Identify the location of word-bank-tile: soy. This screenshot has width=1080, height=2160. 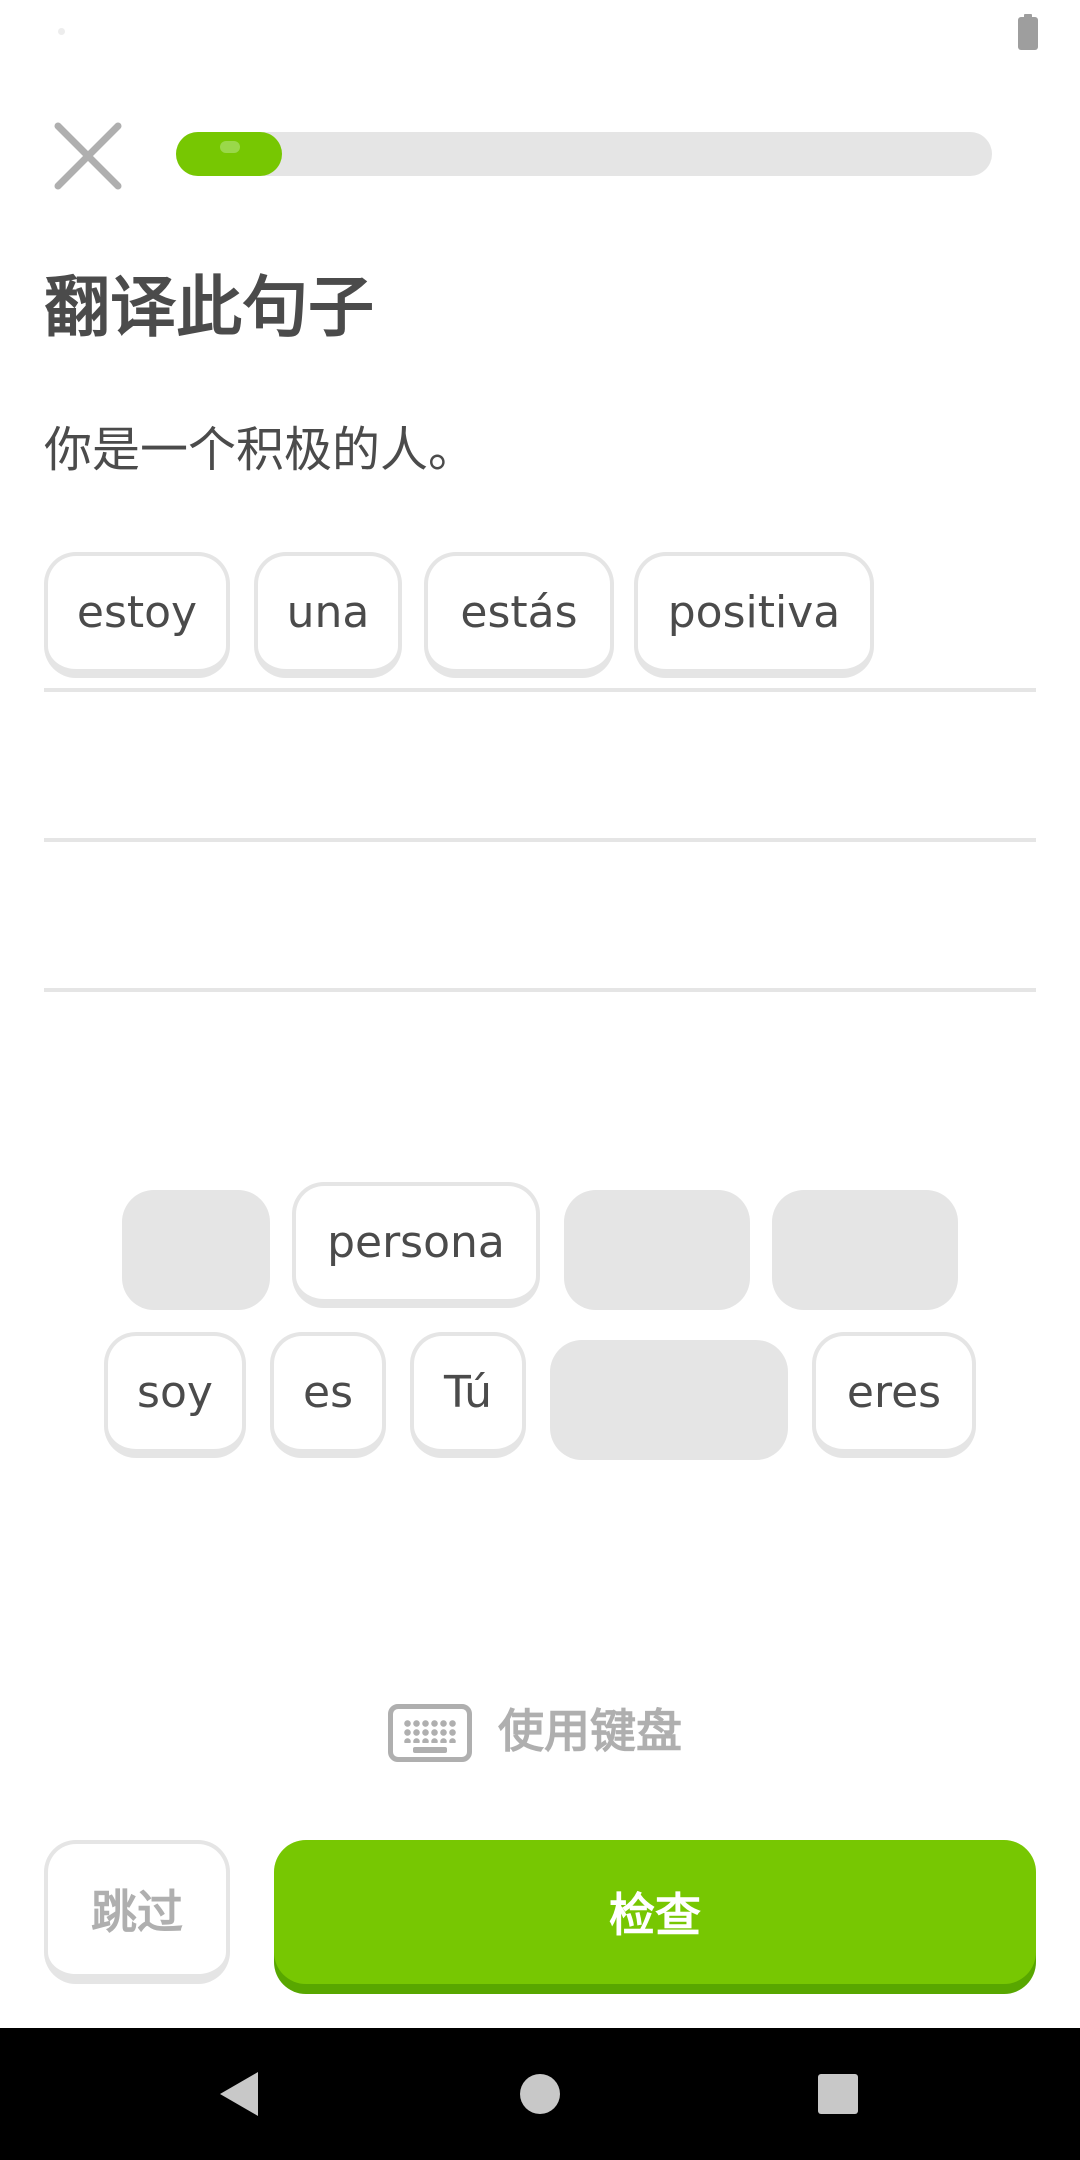
(175, 1395).